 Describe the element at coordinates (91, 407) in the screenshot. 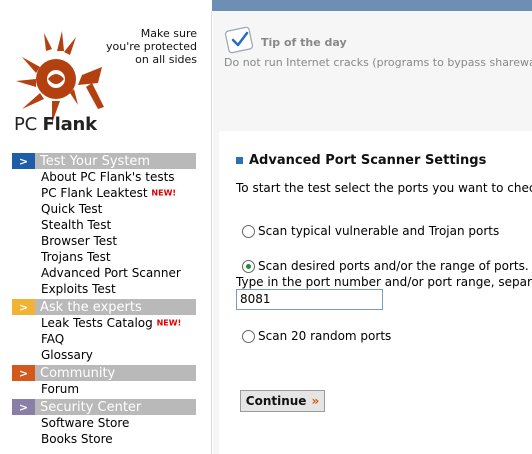

I see `section-title: Security Center` at that location.